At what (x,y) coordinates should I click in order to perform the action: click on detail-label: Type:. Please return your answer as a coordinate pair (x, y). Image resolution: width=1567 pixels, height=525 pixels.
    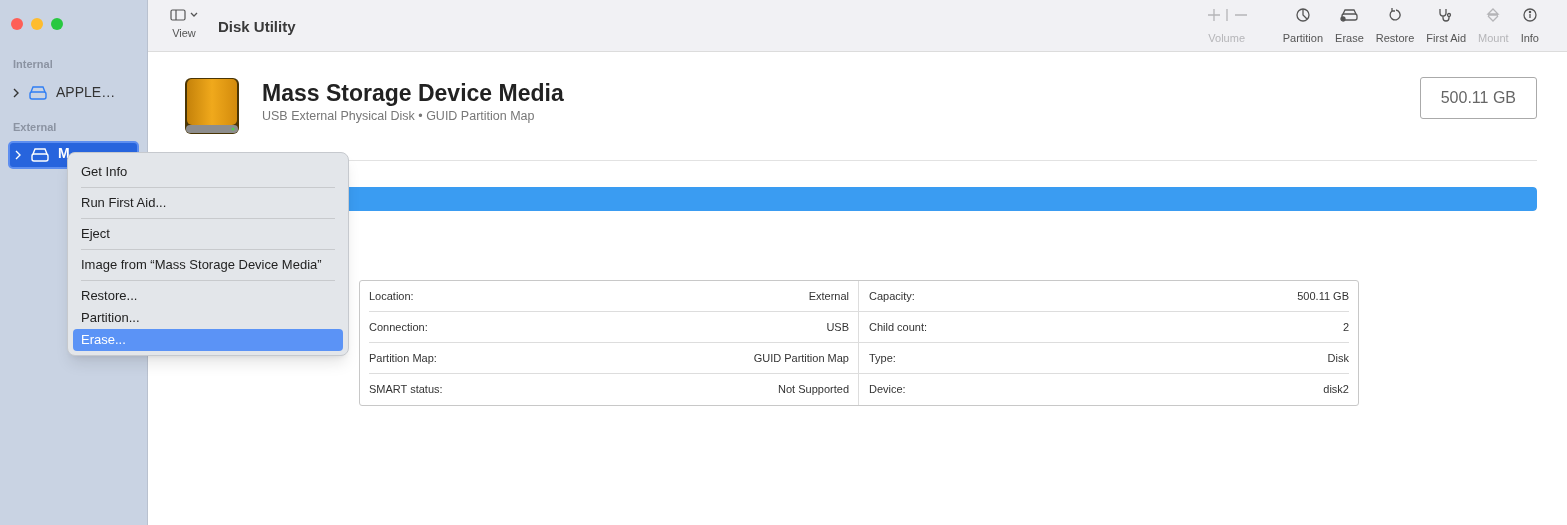
    Looking at the image, I should click on (882, 358).